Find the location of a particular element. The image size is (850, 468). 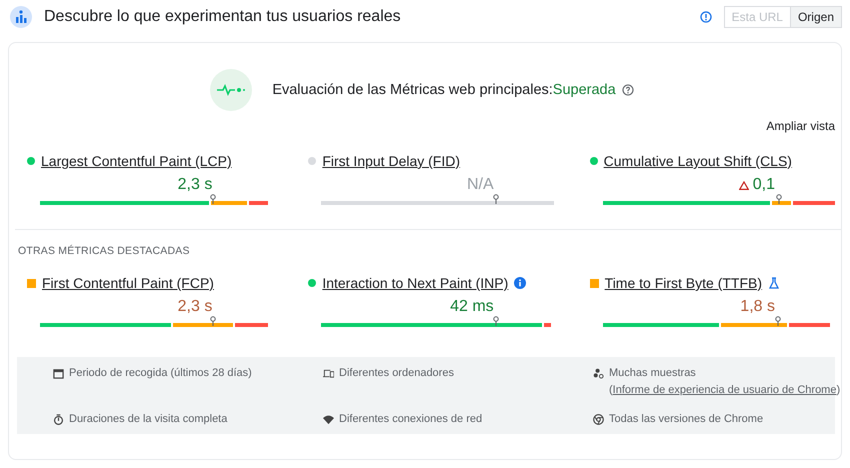

info-text: Duraciones de la visita completa is located at coordinates (148, 419).